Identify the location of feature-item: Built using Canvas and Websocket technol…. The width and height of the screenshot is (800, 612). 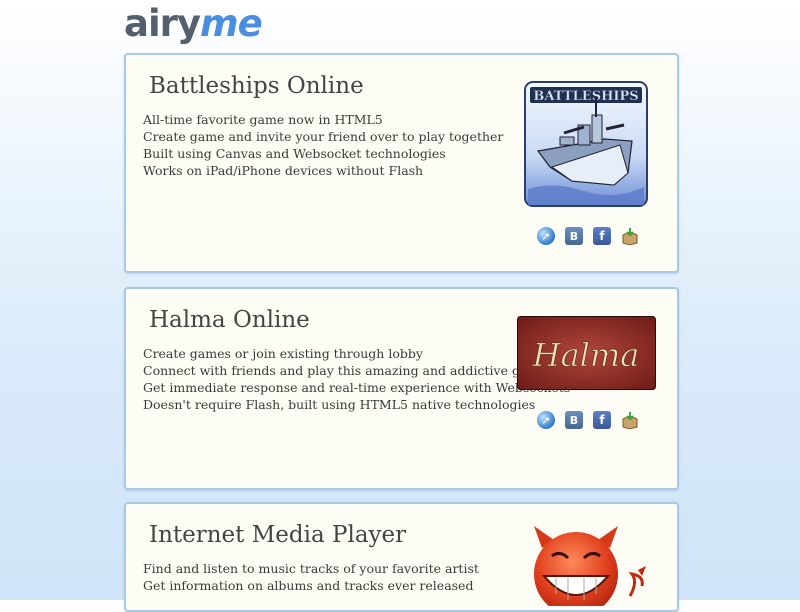
(294, 153).